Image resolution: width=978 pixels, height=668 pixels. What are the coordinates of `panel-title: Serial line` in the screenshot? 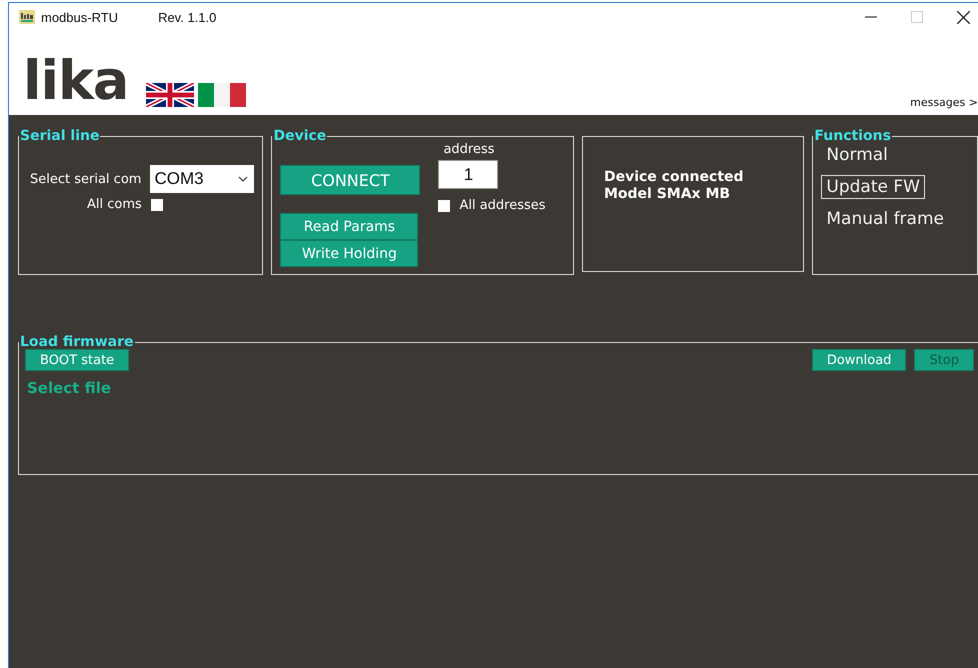 It's located at (59, 136).